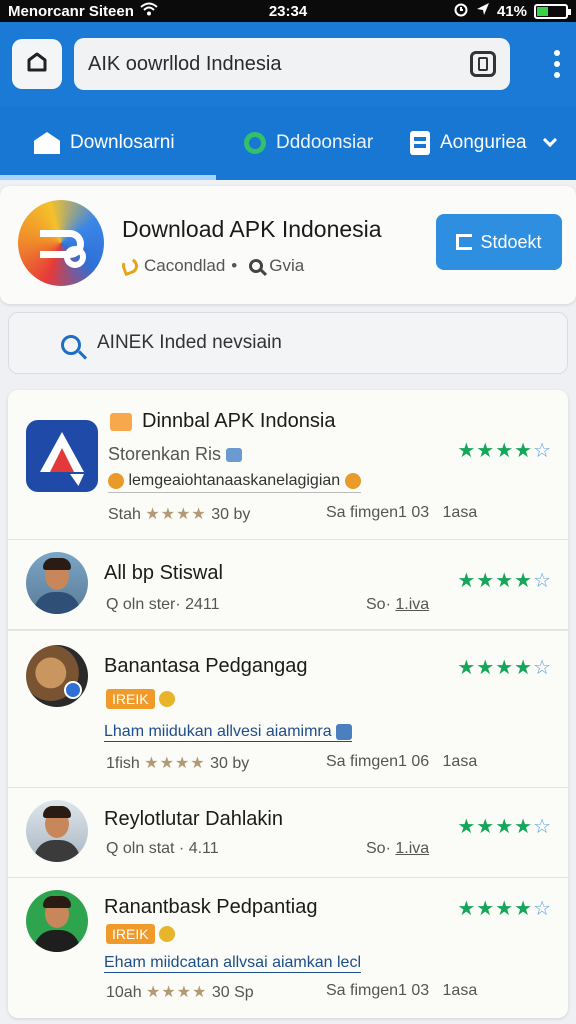 The width and height of the screenshot is (576, 1024). Describe the element at coordinates (206, 666) in the screenshot. I see `item-title: Banantasa Pedgangag` at that location.